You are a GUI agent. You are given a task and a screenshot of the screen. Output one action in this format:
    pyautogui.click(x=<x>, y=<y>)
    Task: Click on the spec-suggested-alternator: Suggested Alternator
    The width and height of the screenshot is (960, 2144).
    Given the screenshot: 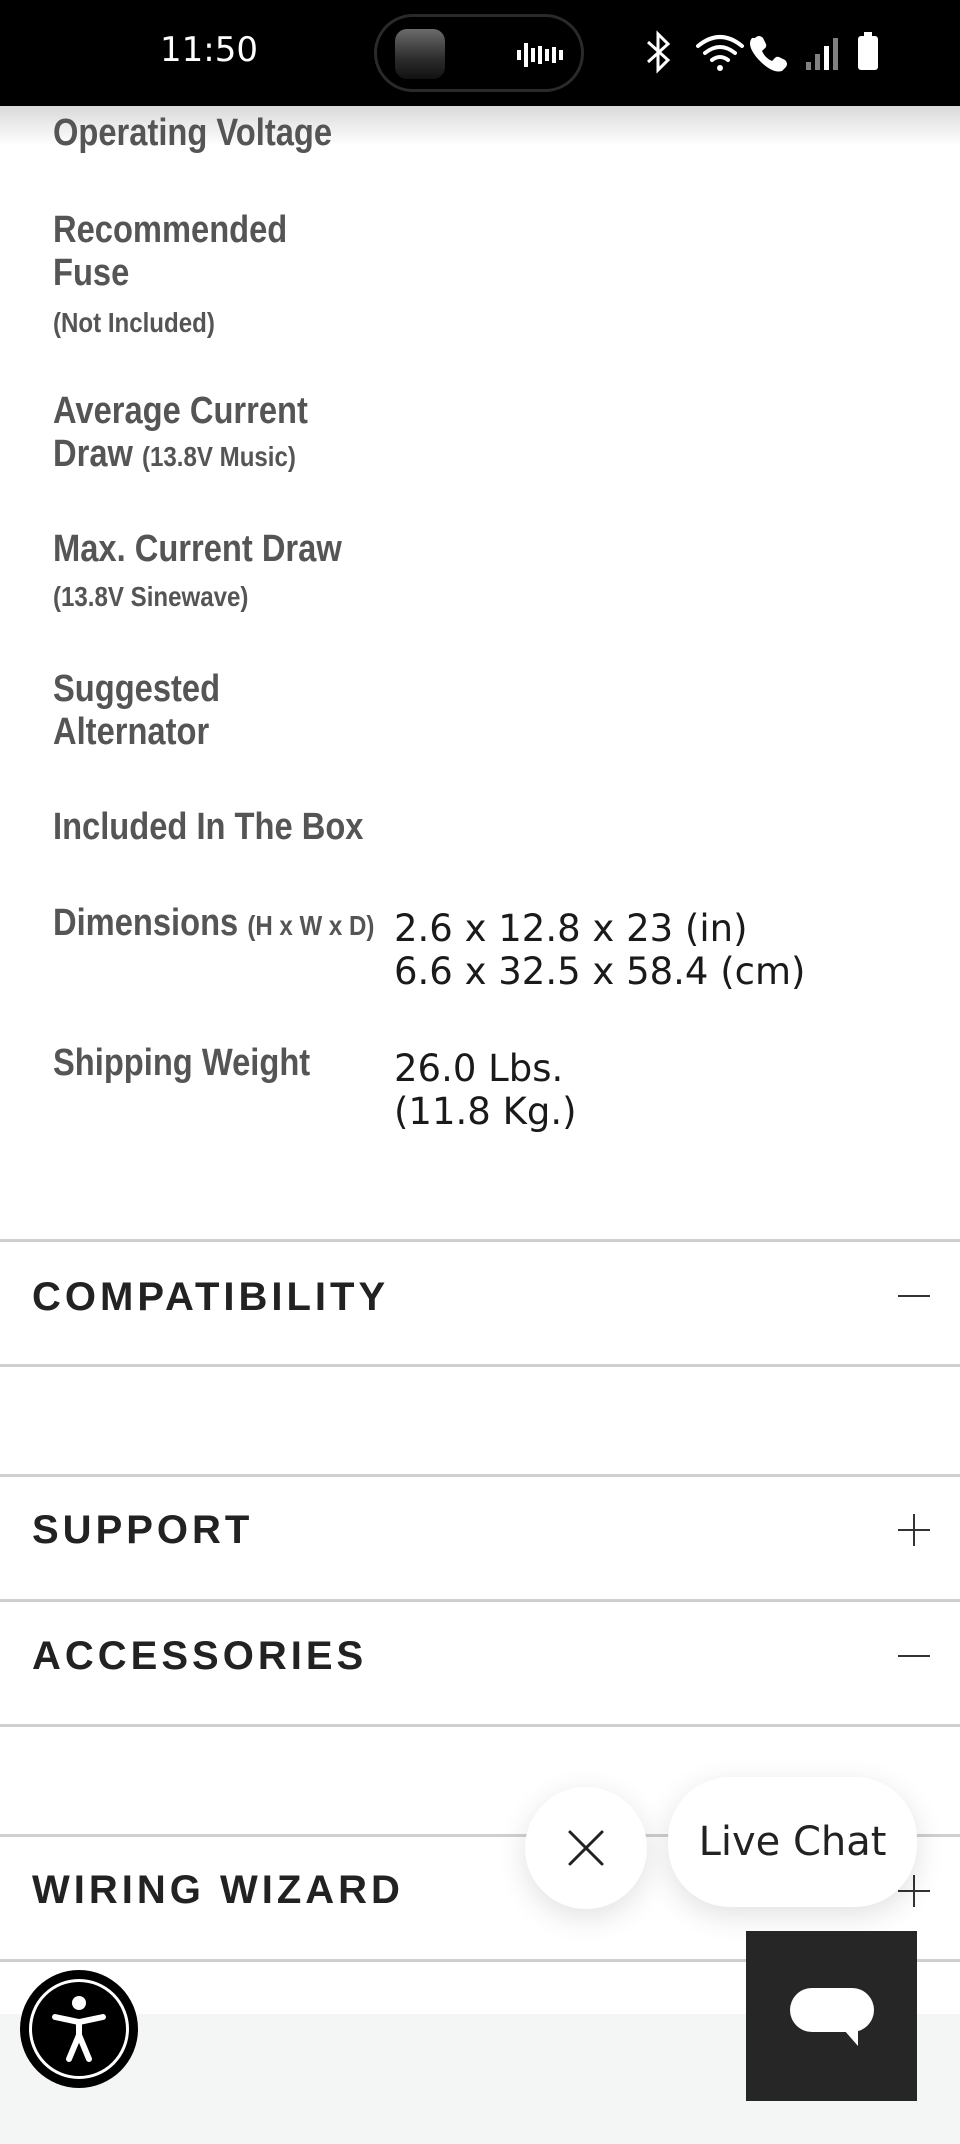 What is the action you would take?
    pyautogui.click(x=177, y=711)
    